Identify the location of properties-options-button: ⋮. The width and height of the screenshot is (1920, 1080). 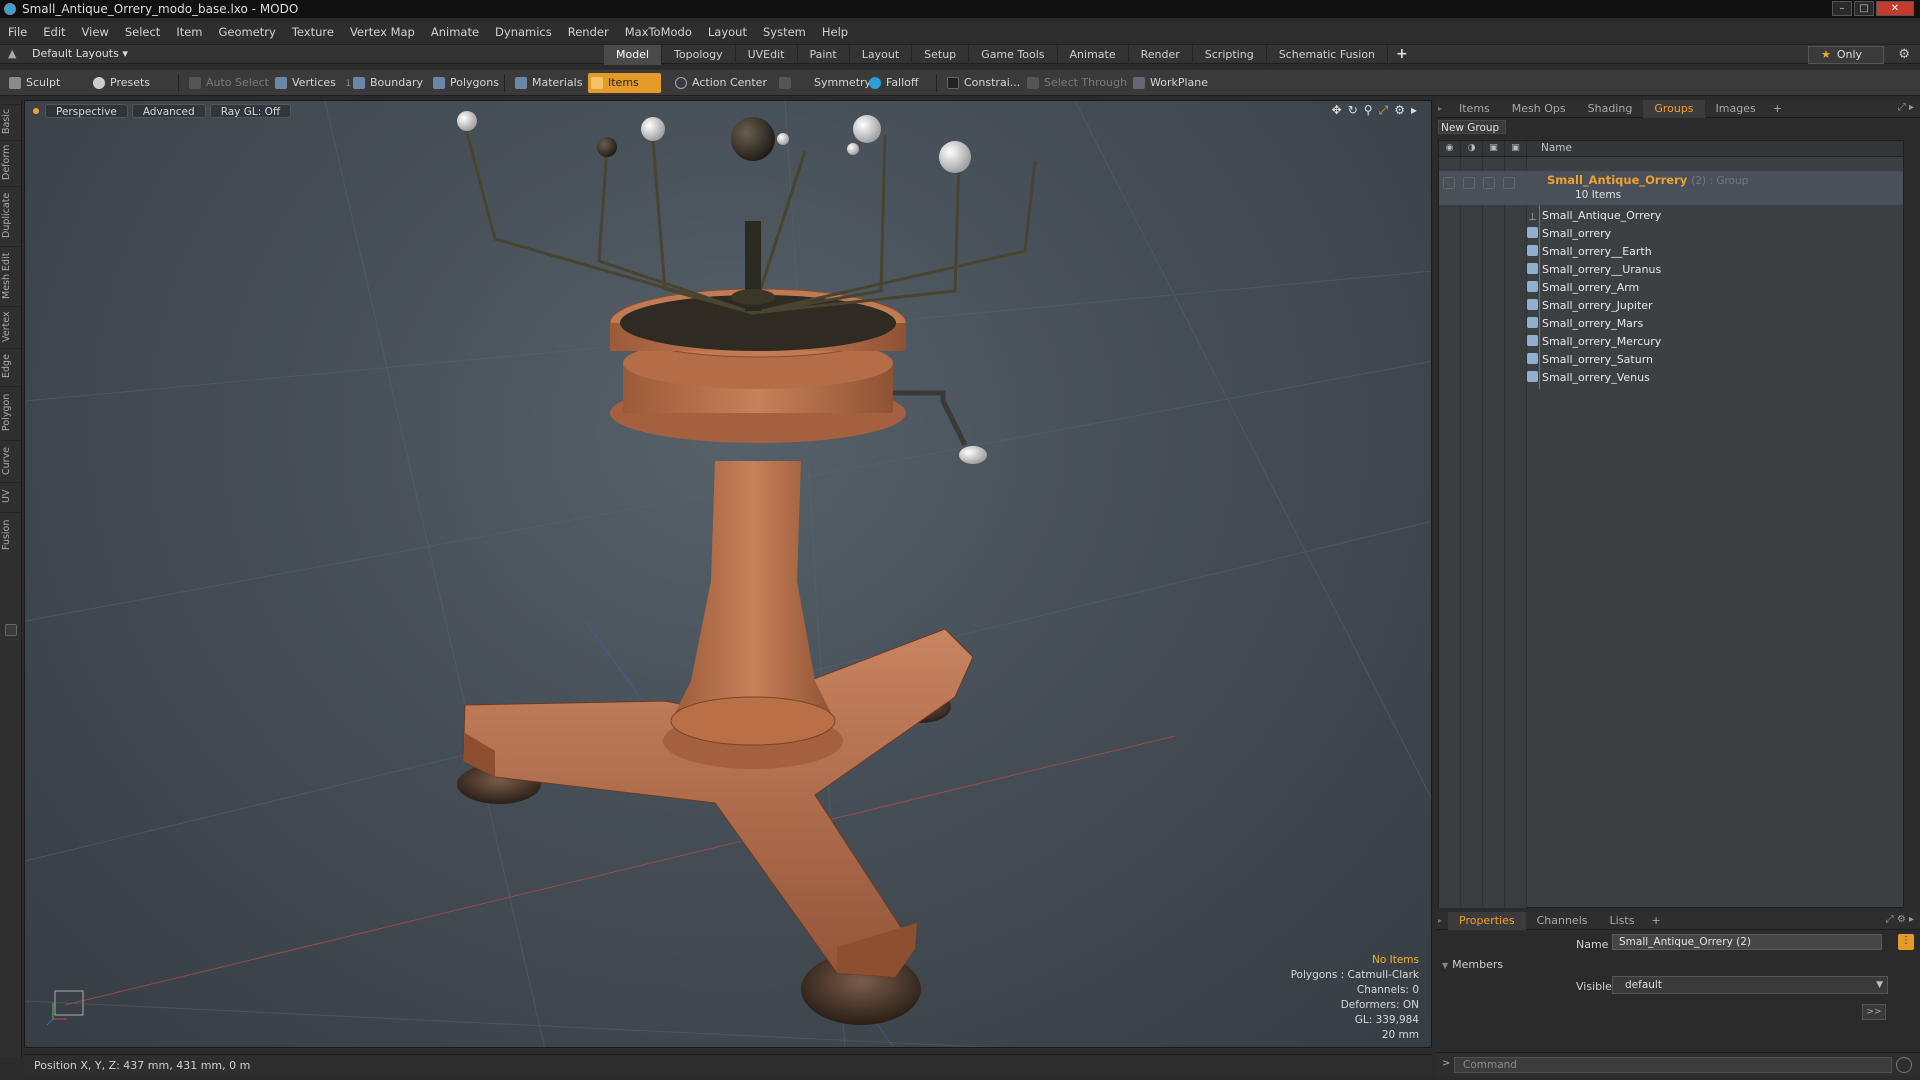
(1906, 942).